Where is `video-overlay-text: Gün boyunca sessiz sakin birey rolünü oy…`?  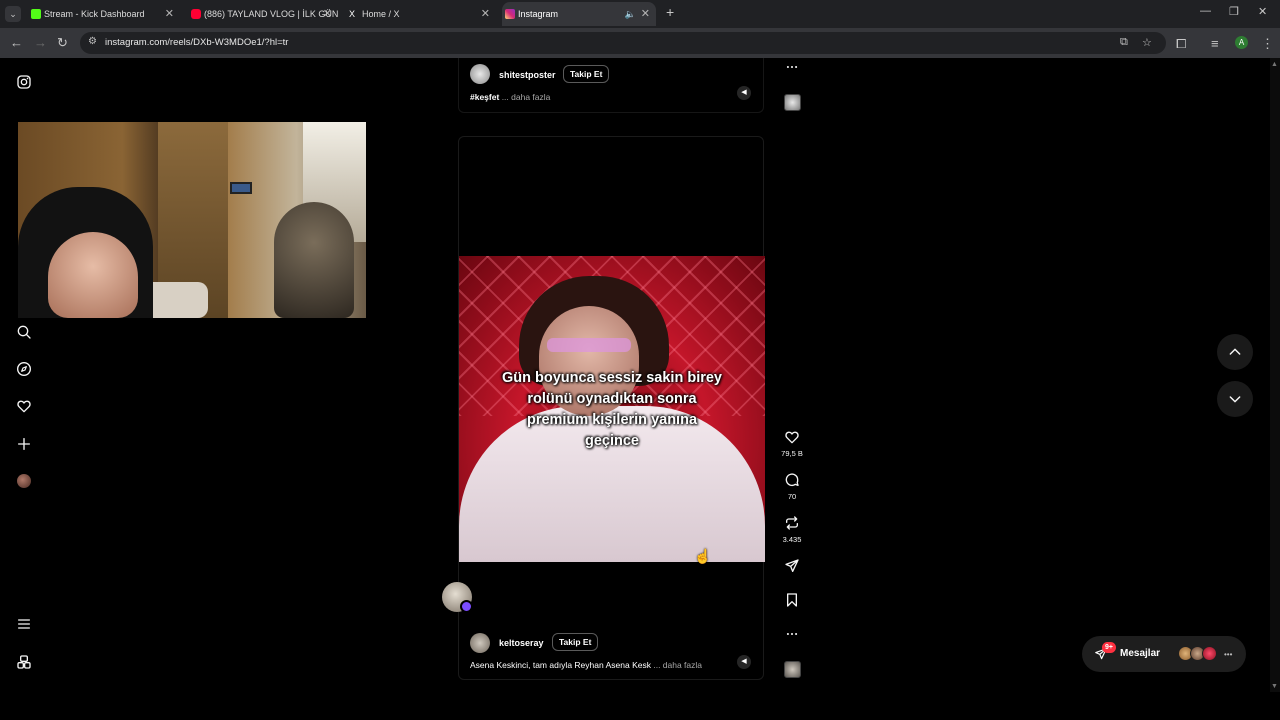 video-overlay-text: Gün boyunca sessiz sakin birey rolünü oy… is located at coordinates (612, 410).